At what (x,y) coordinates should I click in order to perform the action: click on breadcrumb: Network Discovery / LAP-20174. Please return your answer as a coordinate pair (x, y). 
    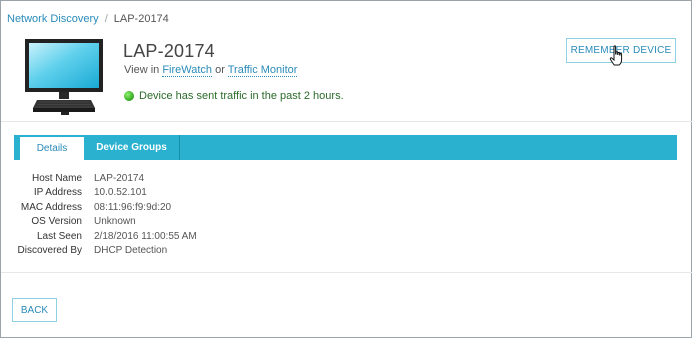
    Looking at the image, I should click on (88, 19).